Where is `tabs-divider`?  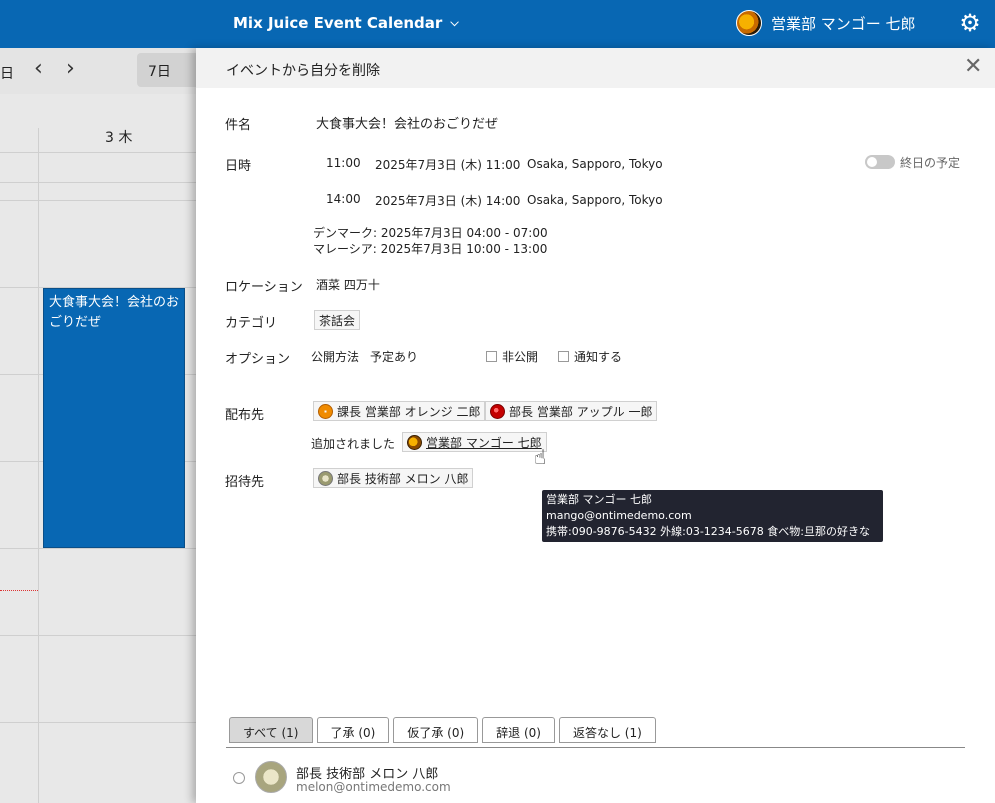 tabs-divider is located at coordinates (595, 747).